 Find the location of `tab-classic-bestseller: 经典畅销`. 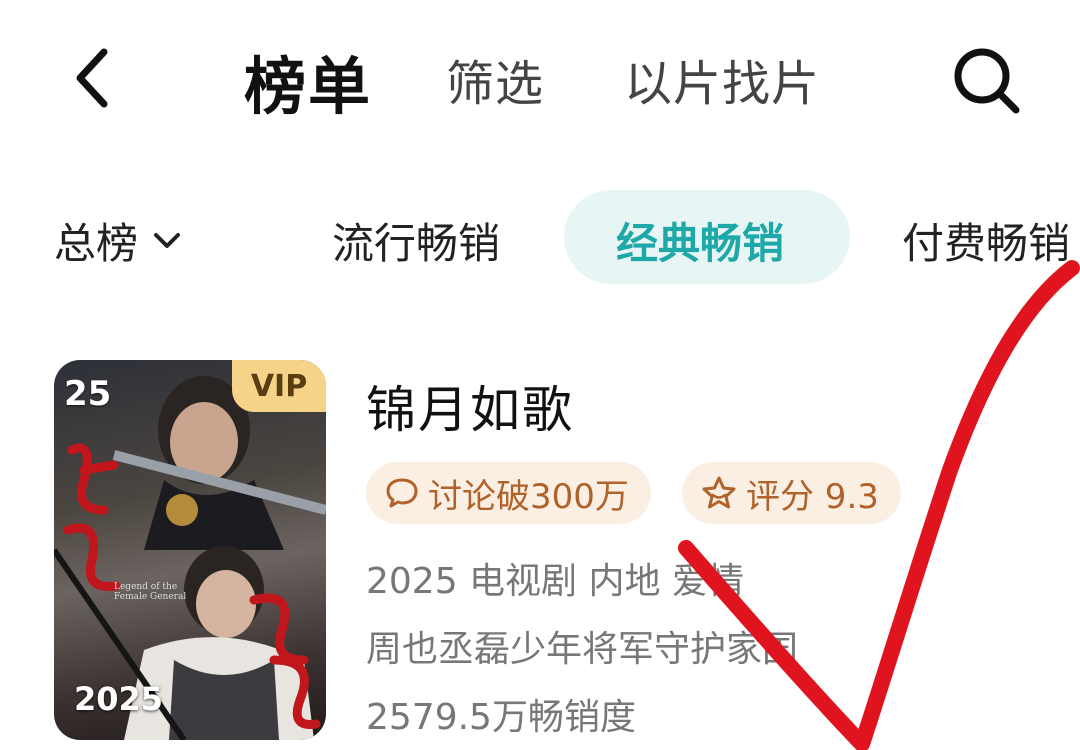

tab-classic-bestseller: 经典畅销 is located at coordinates (700, 240).